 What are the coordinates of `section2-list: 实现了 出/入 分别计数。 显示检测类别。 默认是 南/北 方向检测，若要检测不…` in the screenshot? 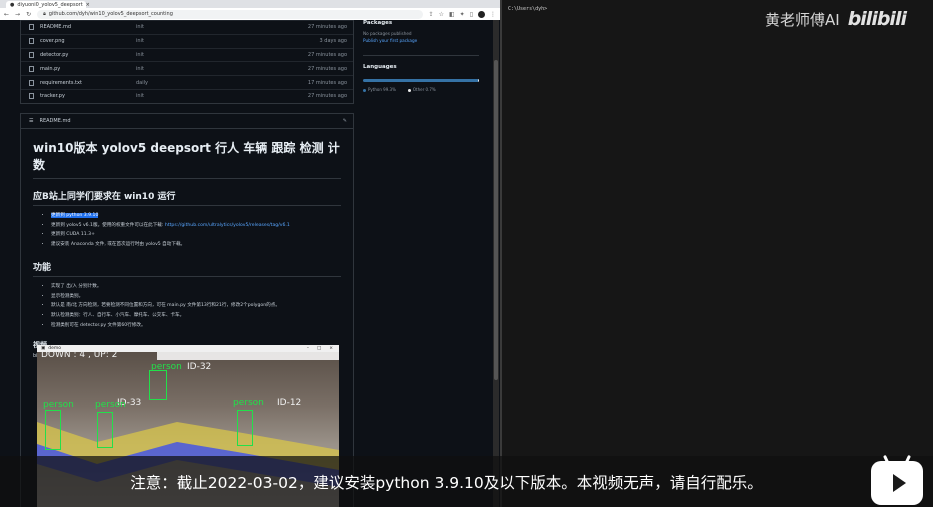 It's located at (187, 306).